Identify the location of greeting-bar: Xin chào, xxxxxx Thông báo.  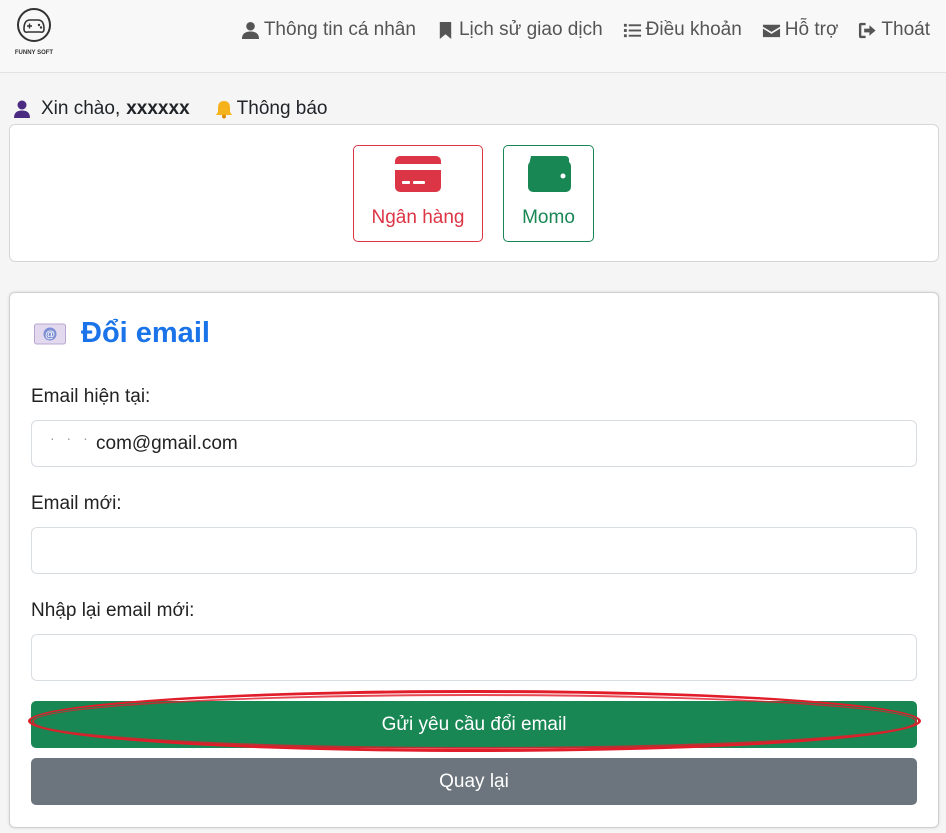
(170, 109).